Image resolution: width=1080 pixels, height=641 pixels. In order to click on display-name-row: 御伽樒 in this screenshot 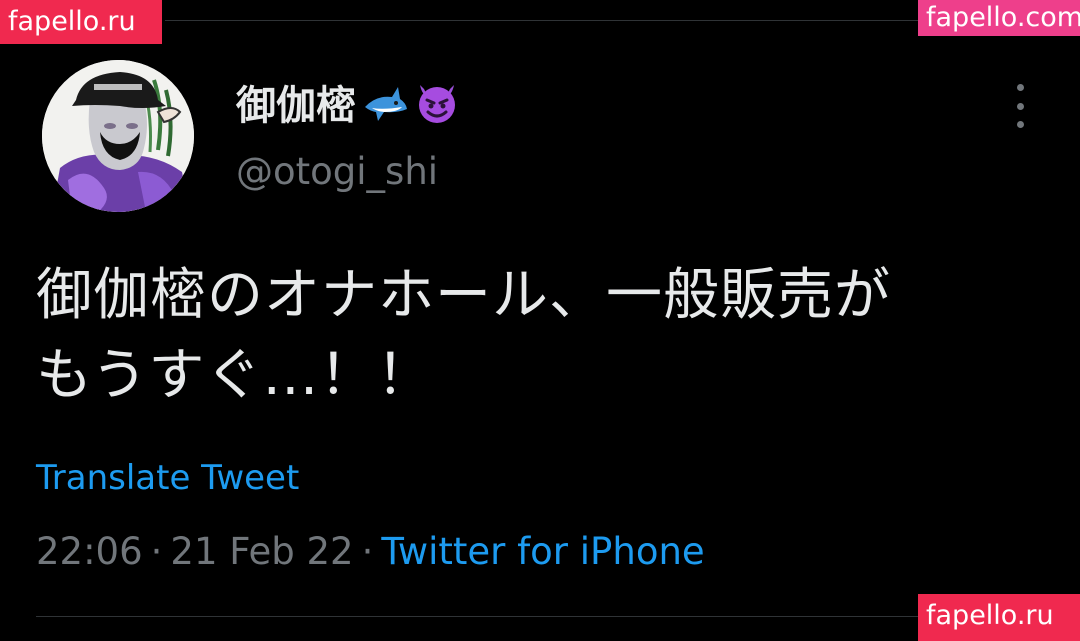, I will do `click(348, 102)`.